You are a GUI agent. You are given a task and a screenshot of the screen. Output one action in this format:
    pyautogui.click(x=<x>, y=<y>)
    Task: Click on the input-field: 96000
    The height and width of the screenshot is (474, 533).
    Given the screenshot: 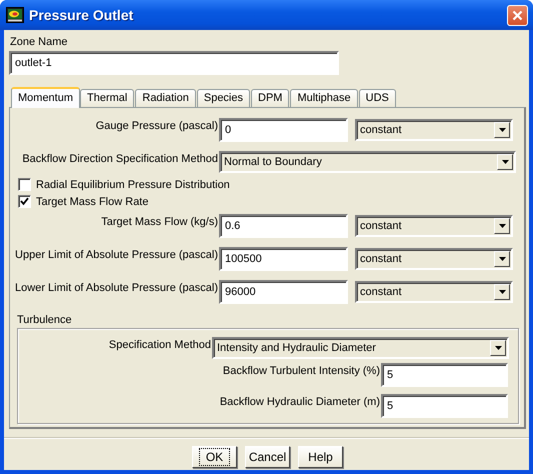 What is the action you would take?
    pyautogui.click(x=283, y=292)
    